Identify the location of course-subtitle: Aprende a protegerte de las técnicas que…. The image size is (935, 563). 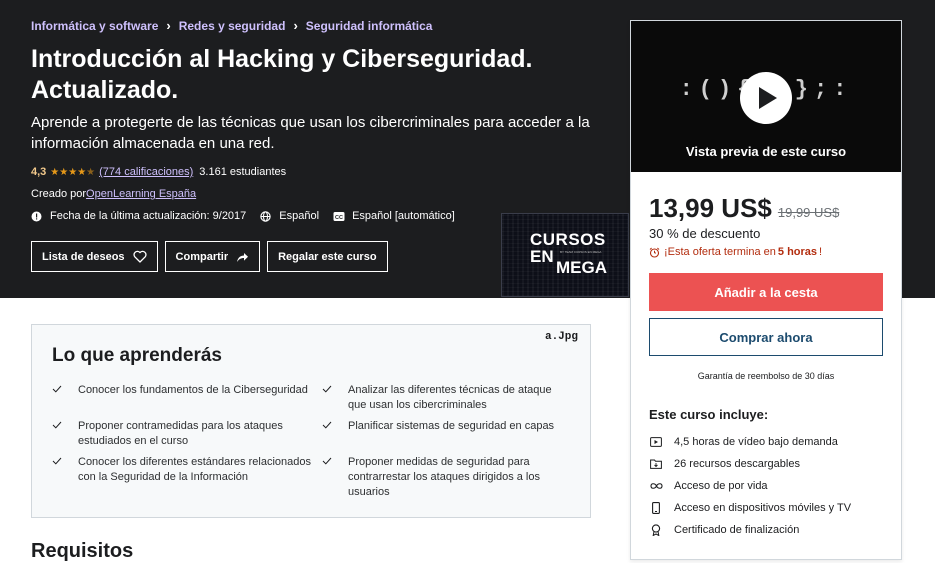
(310, 133).